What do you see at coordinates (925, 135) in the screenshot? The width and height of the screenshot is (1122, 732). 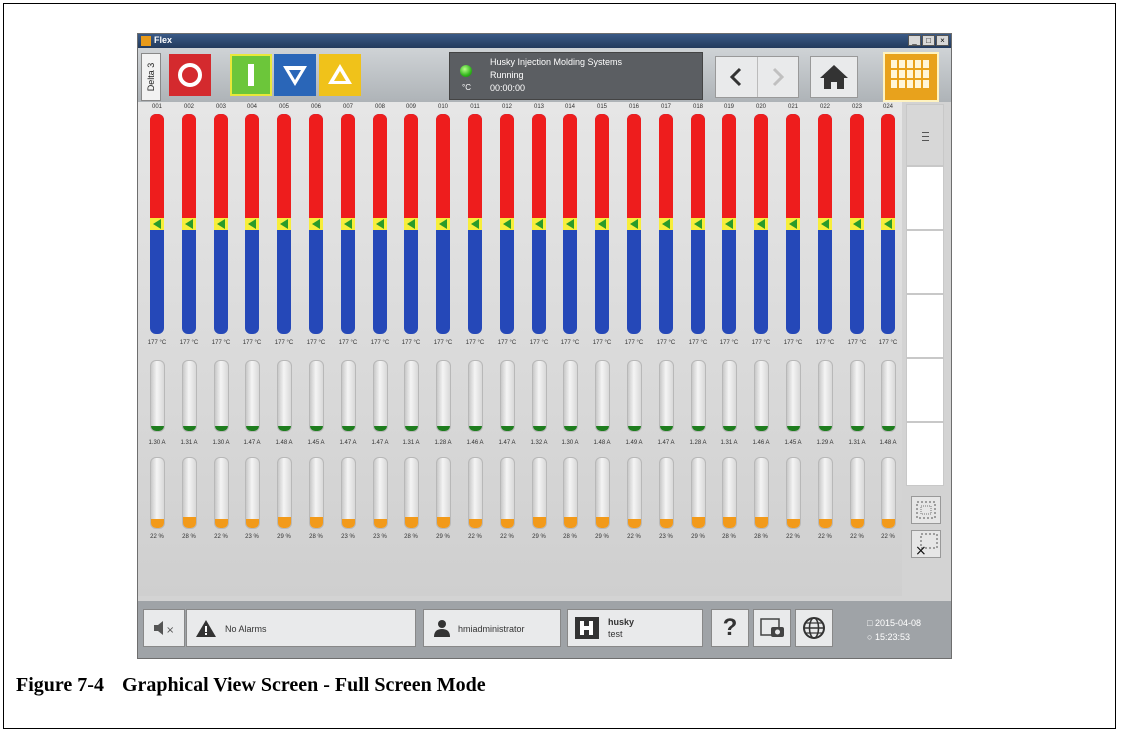 I see `menu-button` at bounding box center [925, 135].